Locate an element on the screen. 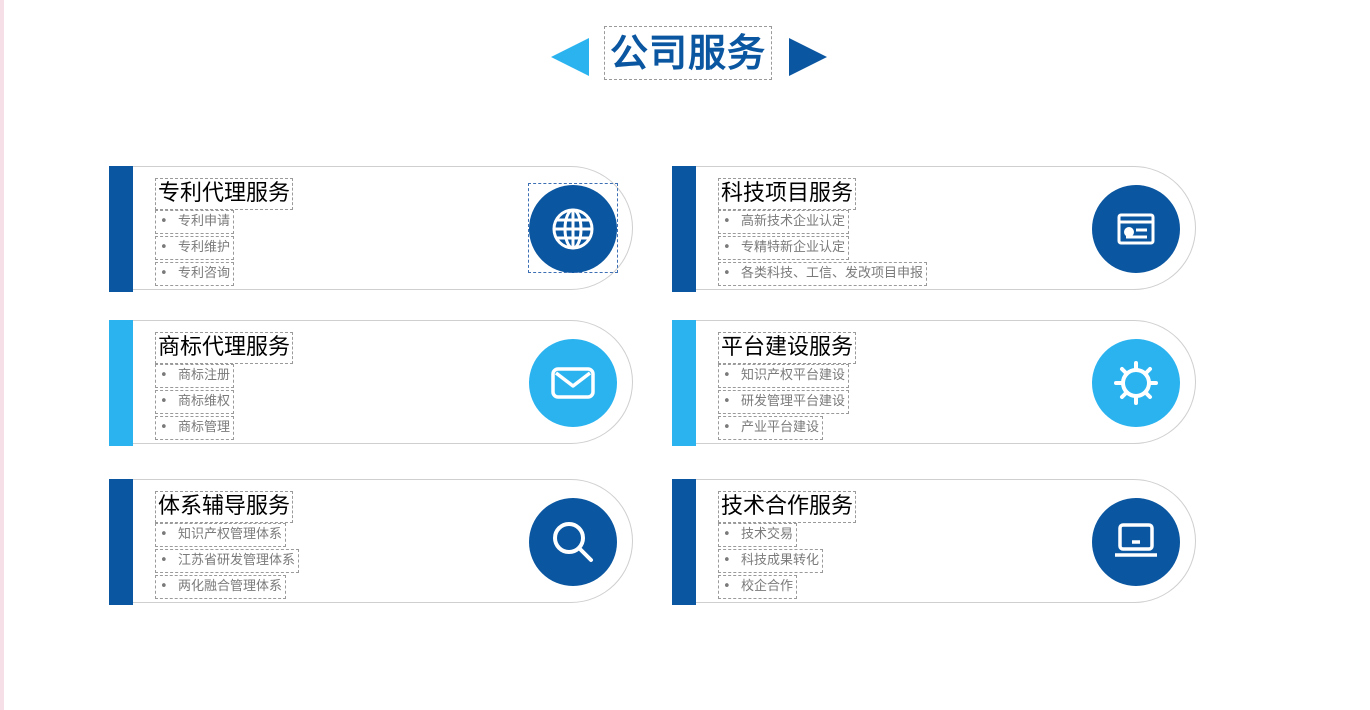  service-card-system: 体系辅导服务 • 知识产权管理体系 • 江苏省研发管理体系 • 两化融合管理体系 is located at coordinates (372, 542).